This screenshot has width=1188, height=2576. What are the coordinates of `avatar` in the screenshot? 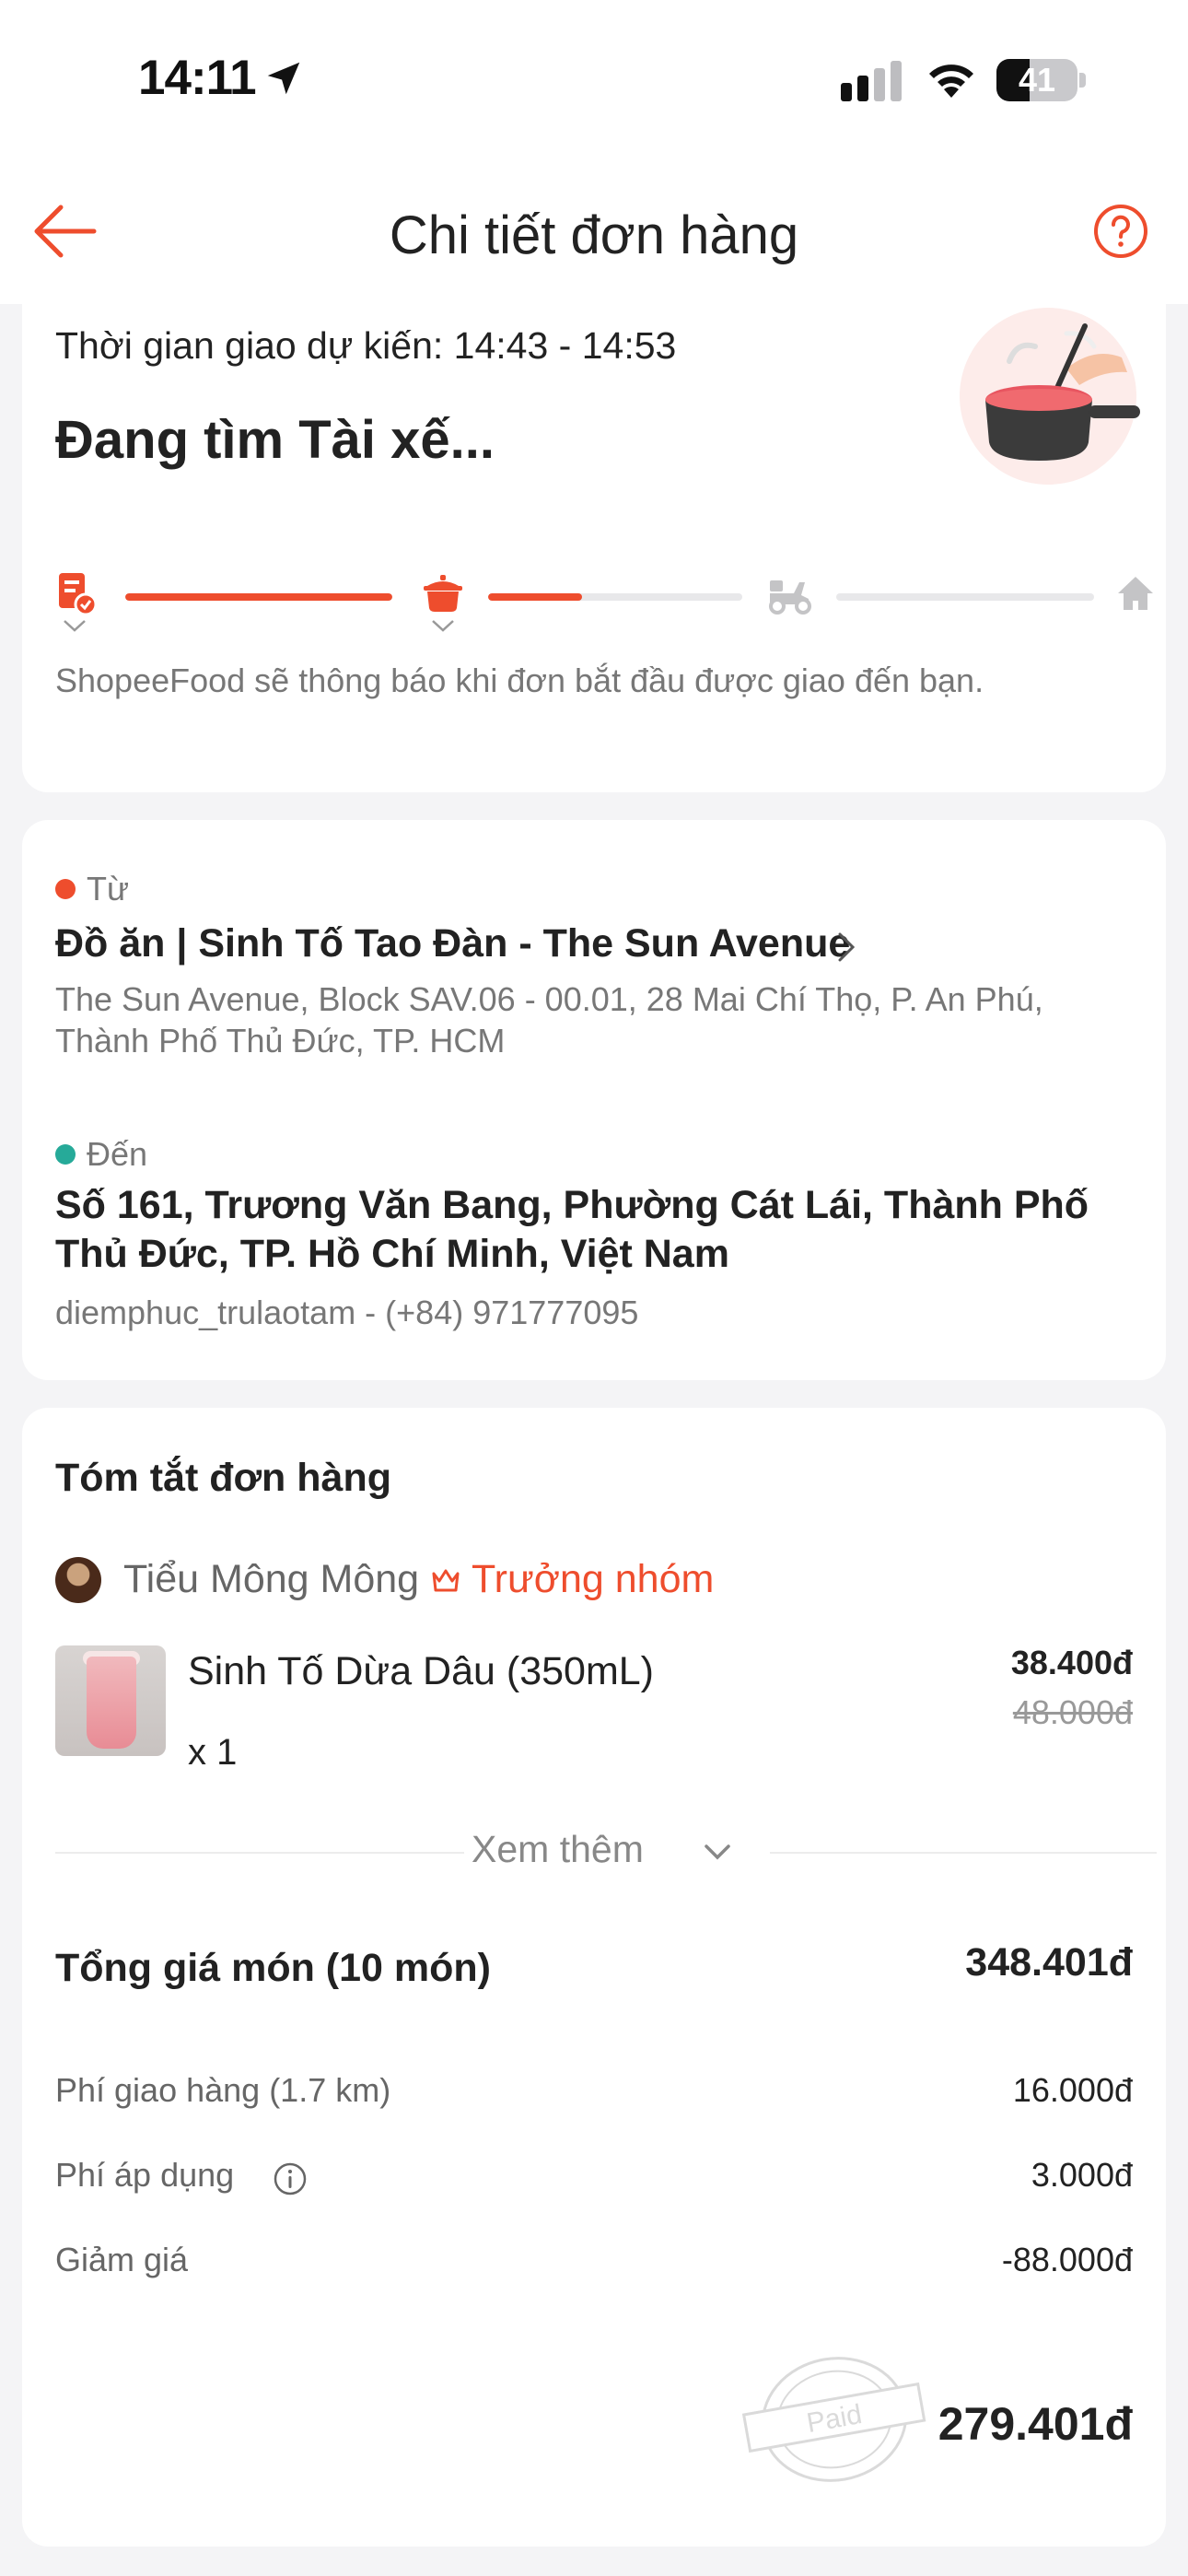 It's located at (78, 1580).